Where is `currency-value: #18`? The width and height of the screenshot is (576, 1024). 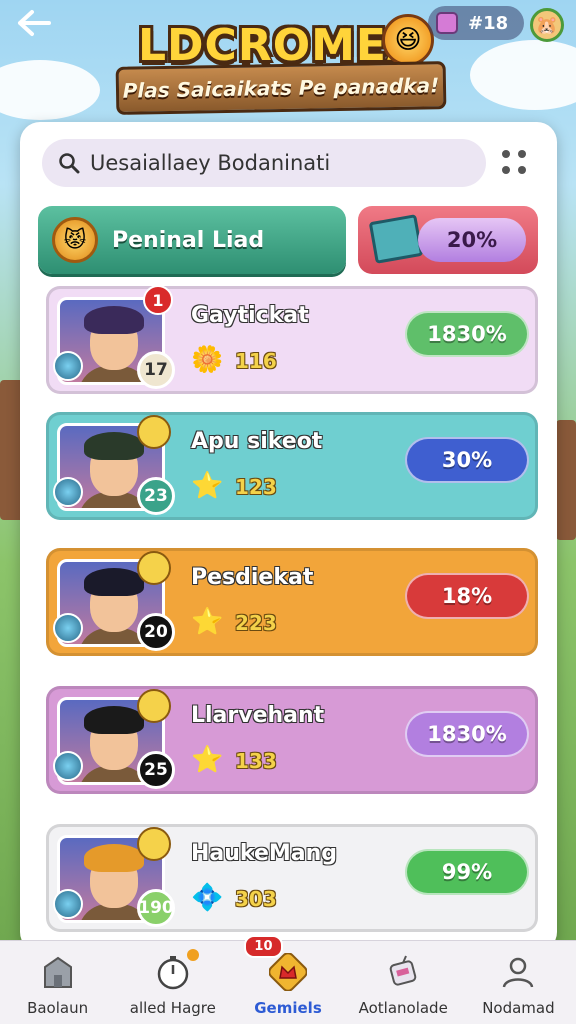
currency-value: #18 is located at coordinates (488, 23).